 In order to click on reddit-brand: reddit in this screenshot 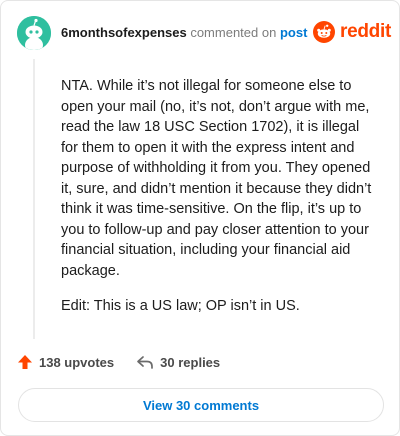, I will do `click(352, 32)`.